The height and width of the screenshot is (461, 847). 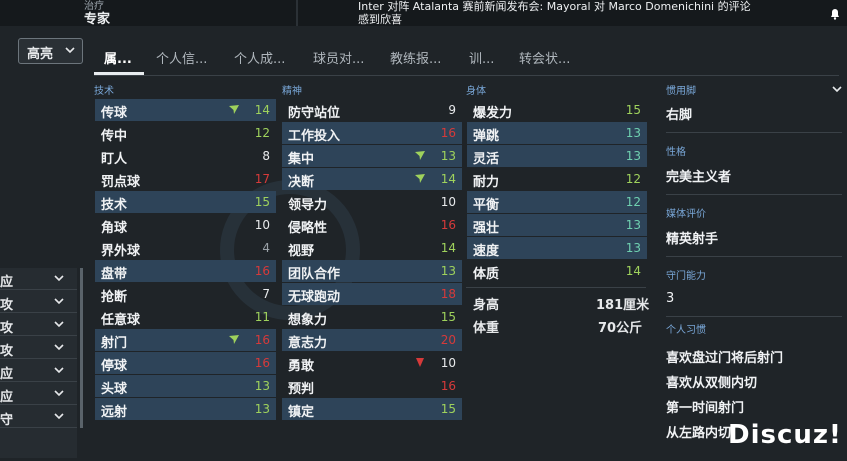 What do you see at coordinates (835, 14) in the screenshot?
I see `bell-icon` at bounding box center [835, 14].